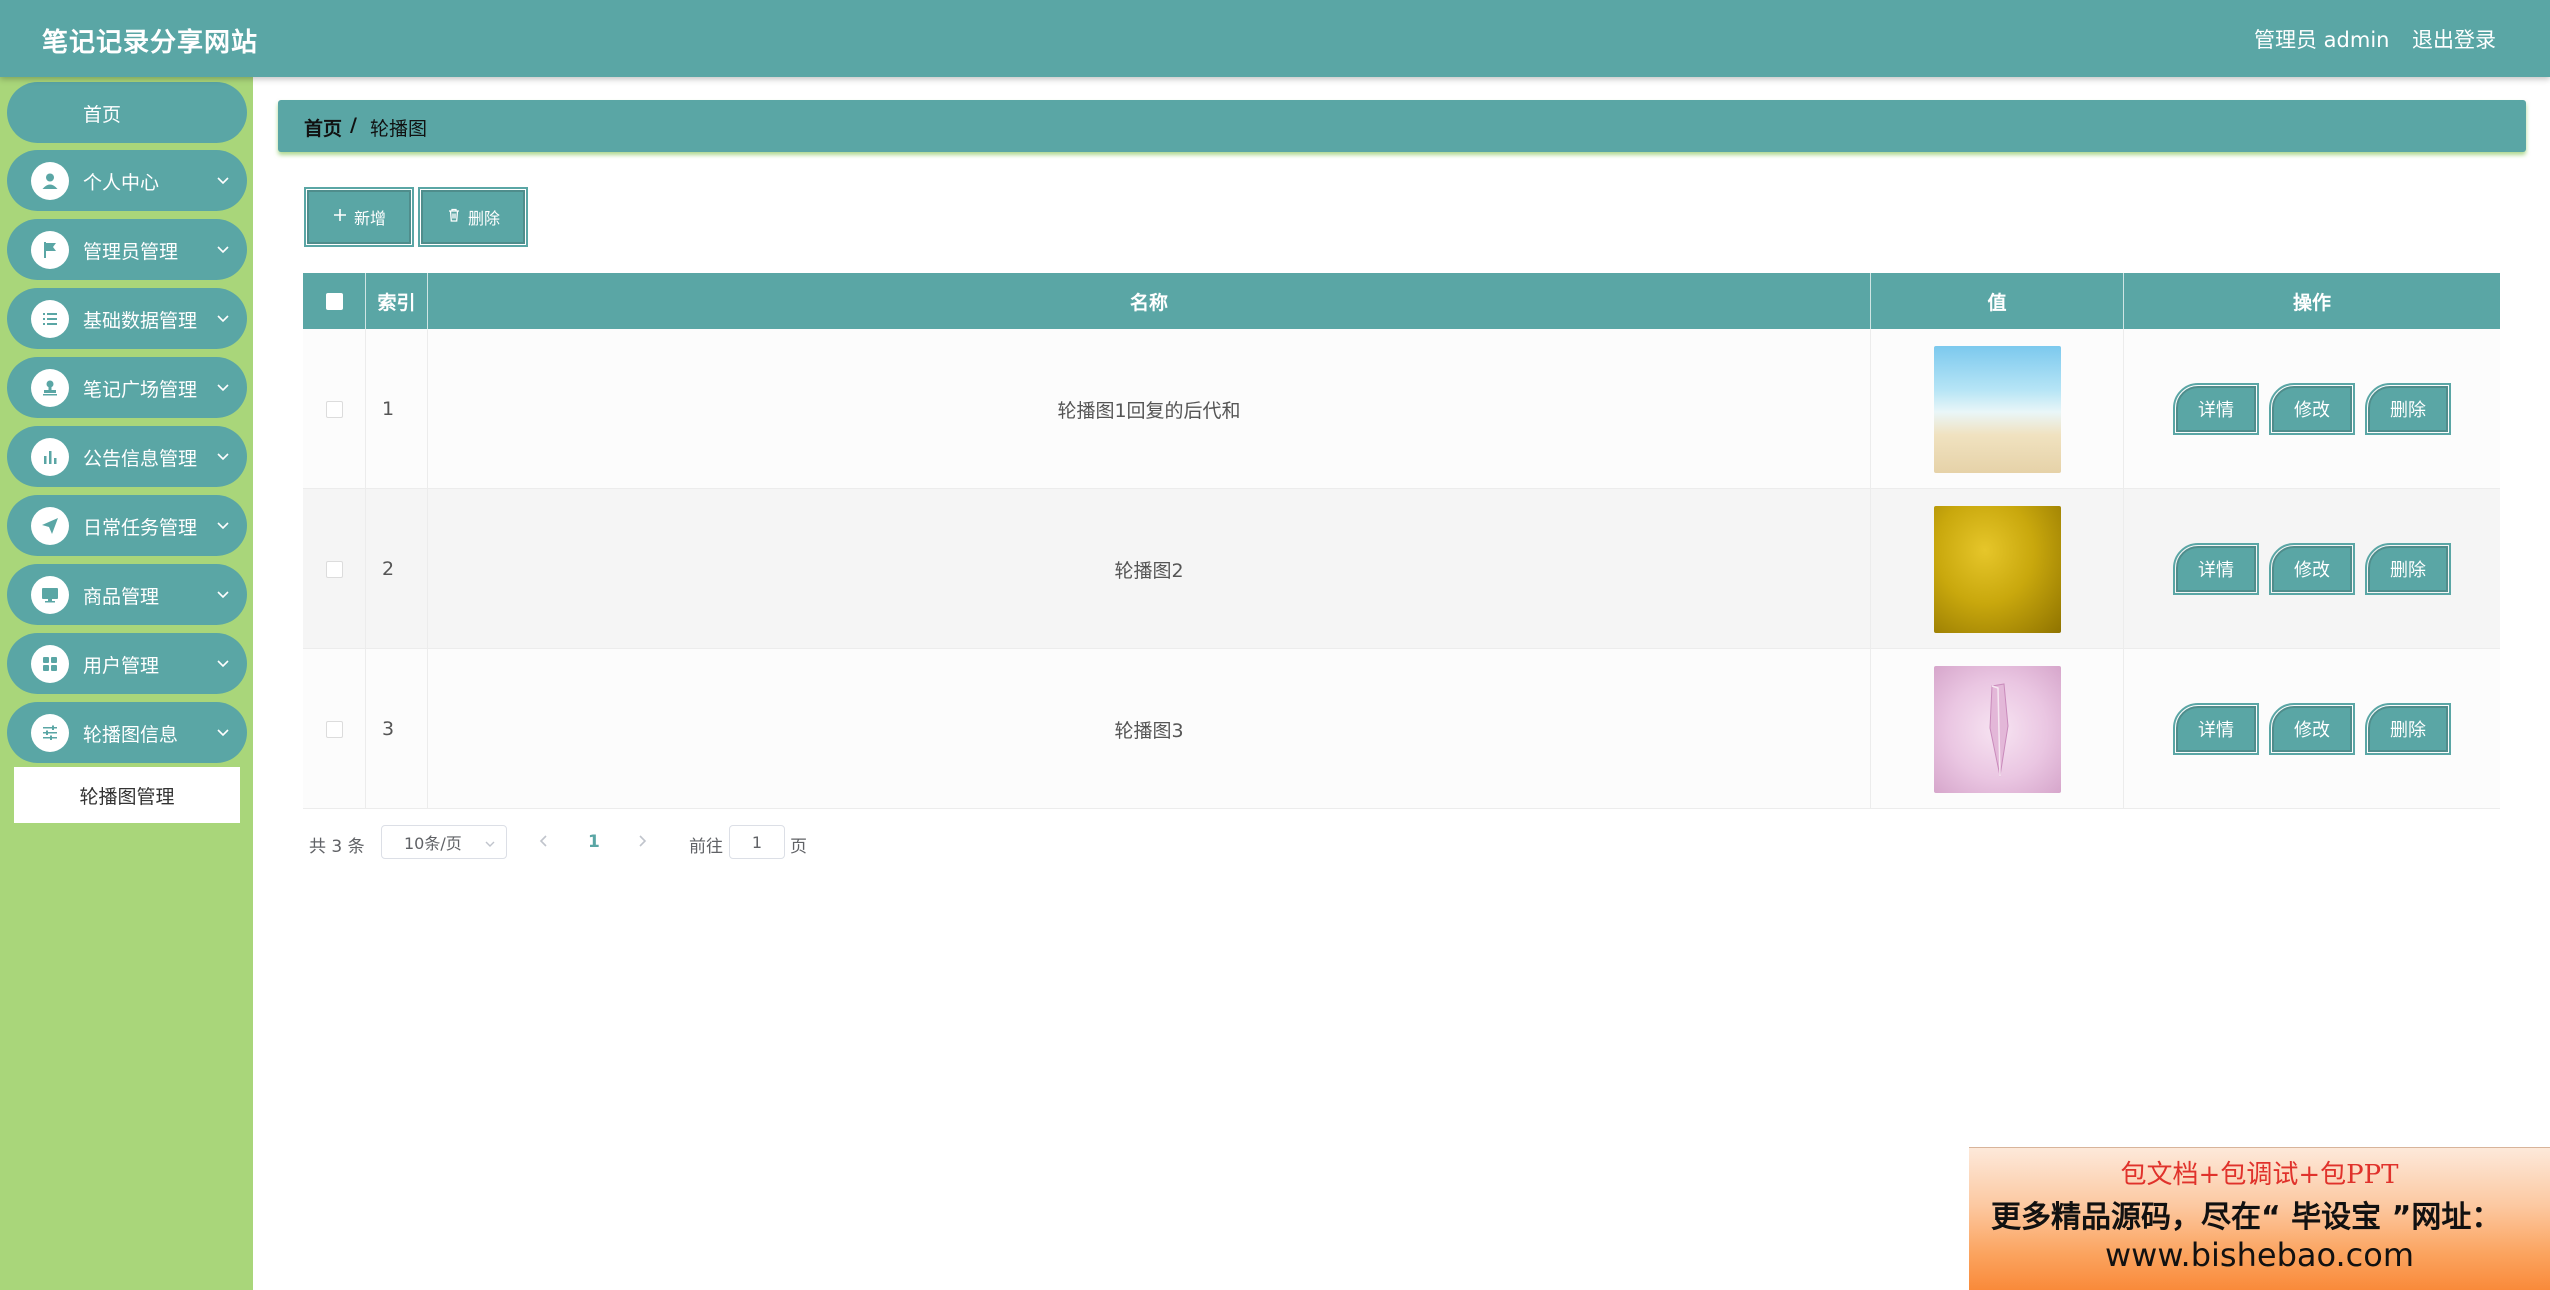 The image size is (2550, 1290). I want to click on page-size-value: 10条/页, so click(433, 843).